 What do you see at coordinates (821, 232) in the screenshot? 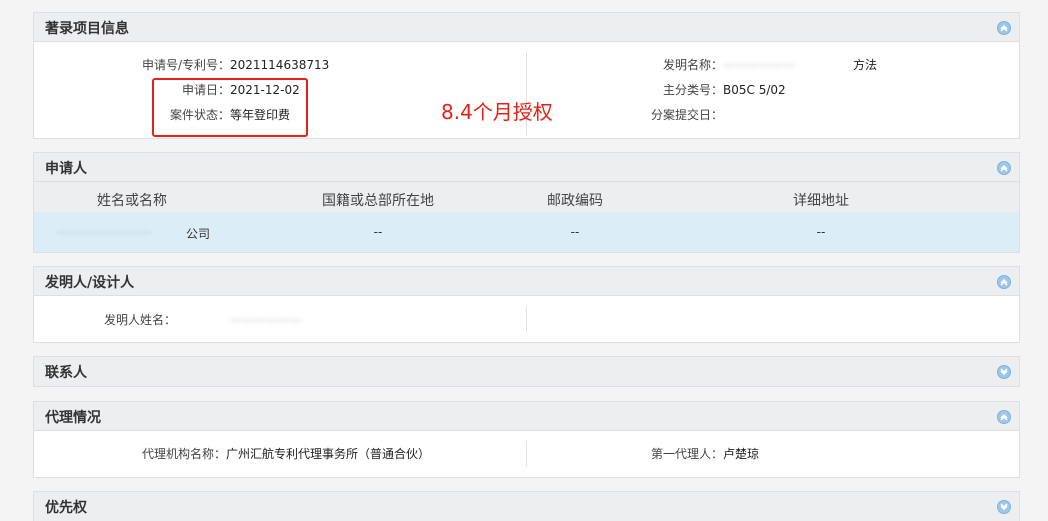
I see `applicant-address: --` at bounding box center [821, 232].